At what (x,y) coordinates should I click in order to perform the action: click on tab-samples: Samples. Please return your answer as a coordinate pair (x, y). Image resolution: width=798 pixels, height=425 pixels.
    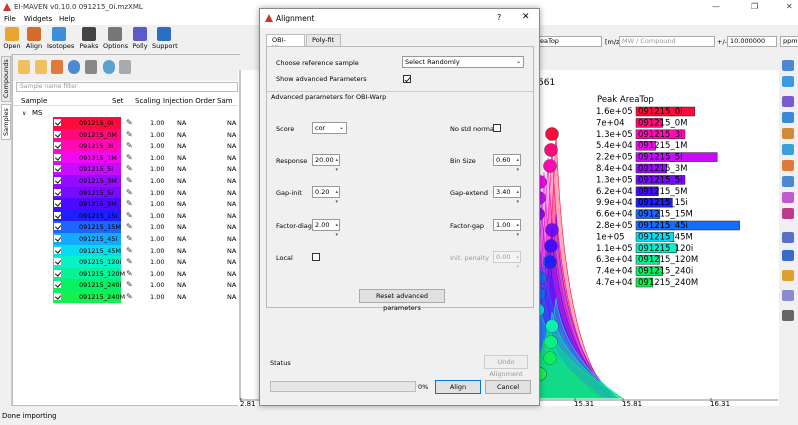
    Looking at the image, I should click on (6, 122).